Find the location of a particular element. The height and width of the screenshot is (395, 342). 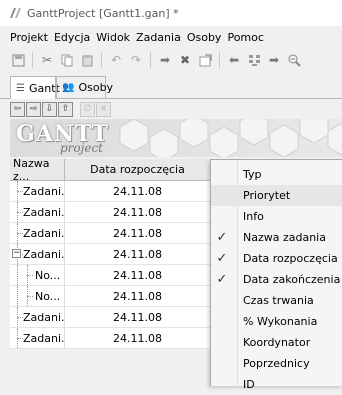

table-header: Nazwa z... Data rozpoczęcia is located at coordinates (110, 170).